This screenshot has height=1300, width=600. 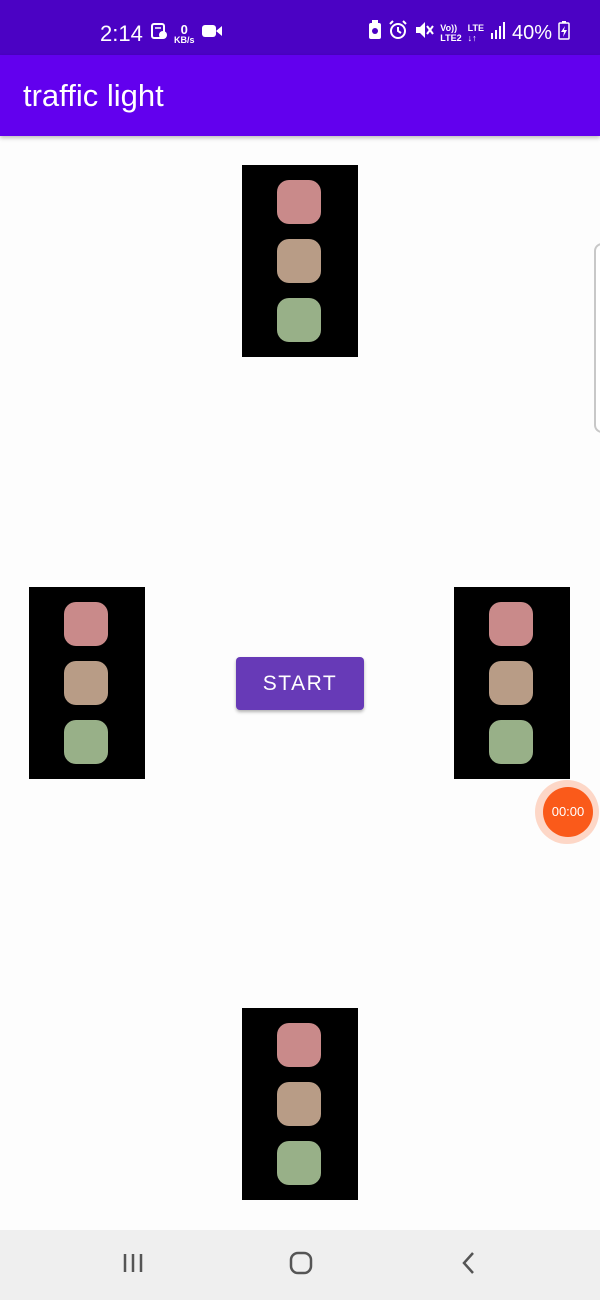 What do you see at coordinates (300, 683) in the screenshot?
I see `start-button: START` at bounding box center [300, 683].